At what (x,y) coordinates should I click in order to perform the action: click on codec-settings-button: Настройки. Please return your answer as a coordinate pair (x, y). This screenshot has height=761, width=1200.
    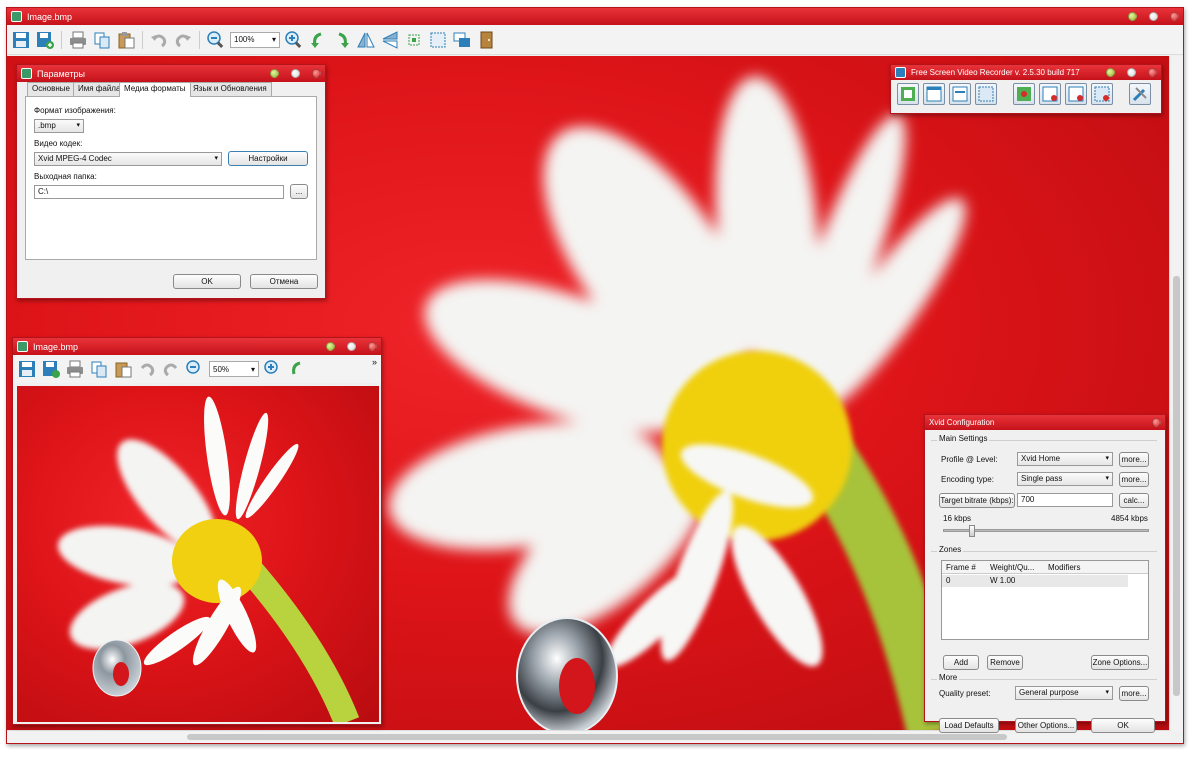
    Looking at the image, I should click on (268, 158).